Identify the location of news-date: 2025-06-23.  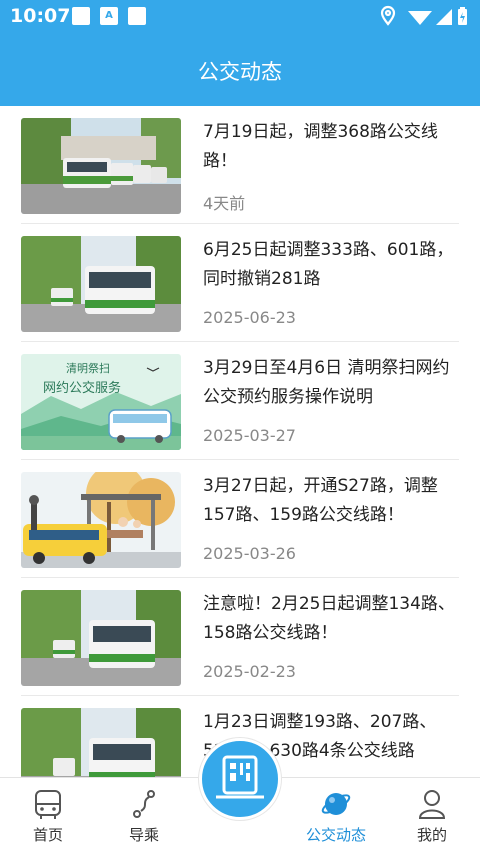
(249, 317).